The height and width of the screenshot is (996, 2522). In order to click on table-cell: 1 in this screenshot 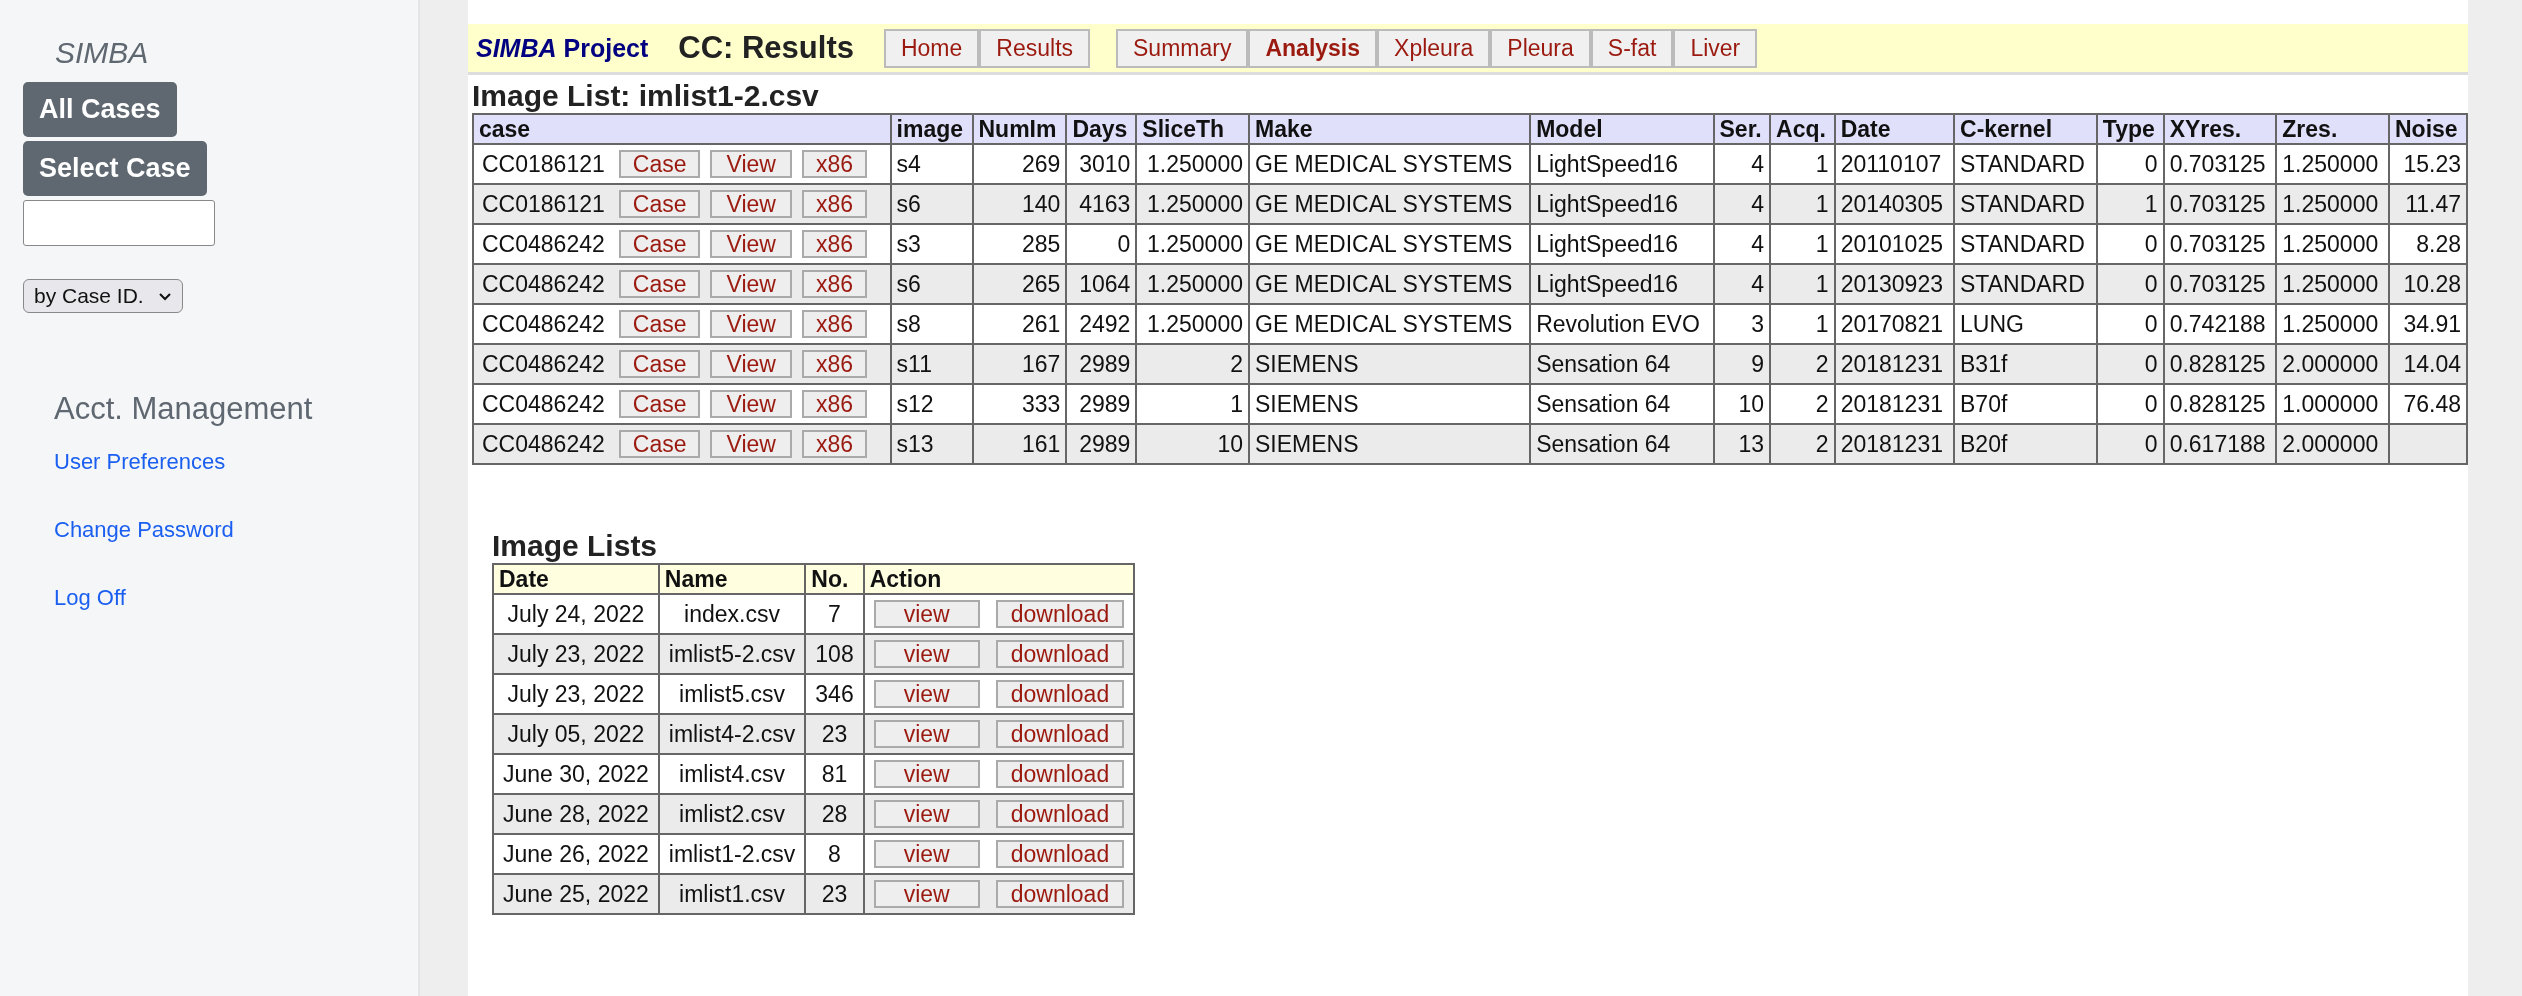, I will do `click(1802, 284)`.